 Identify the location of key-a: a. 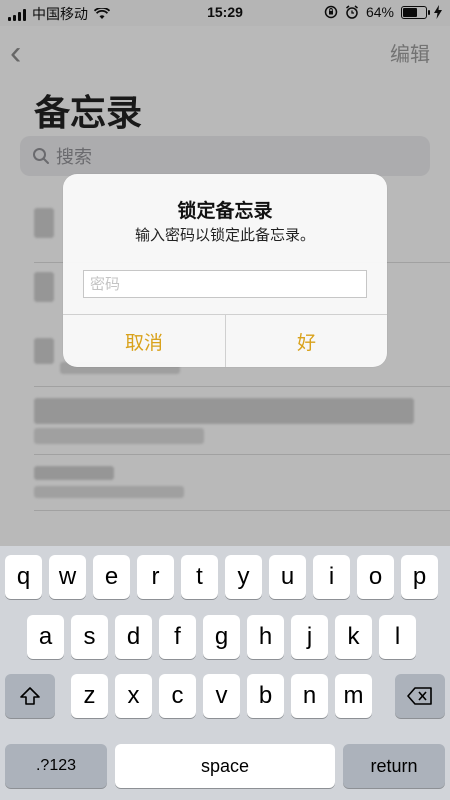
(45, 637).